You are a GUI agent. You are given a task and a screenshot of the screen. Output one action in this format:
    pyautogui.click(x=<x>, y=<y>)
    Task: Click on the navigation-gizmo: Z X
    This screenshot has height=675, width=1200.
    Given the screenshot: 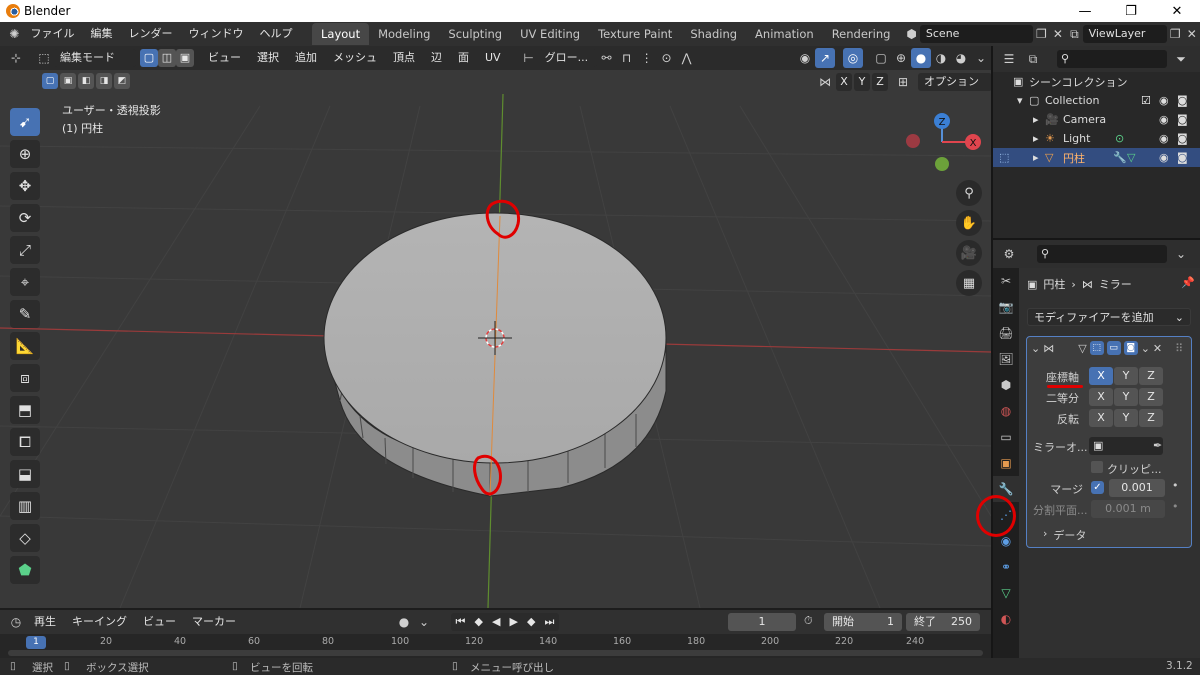 What is the action you would take?
    pyautogui.click(x=945, y=143)
    